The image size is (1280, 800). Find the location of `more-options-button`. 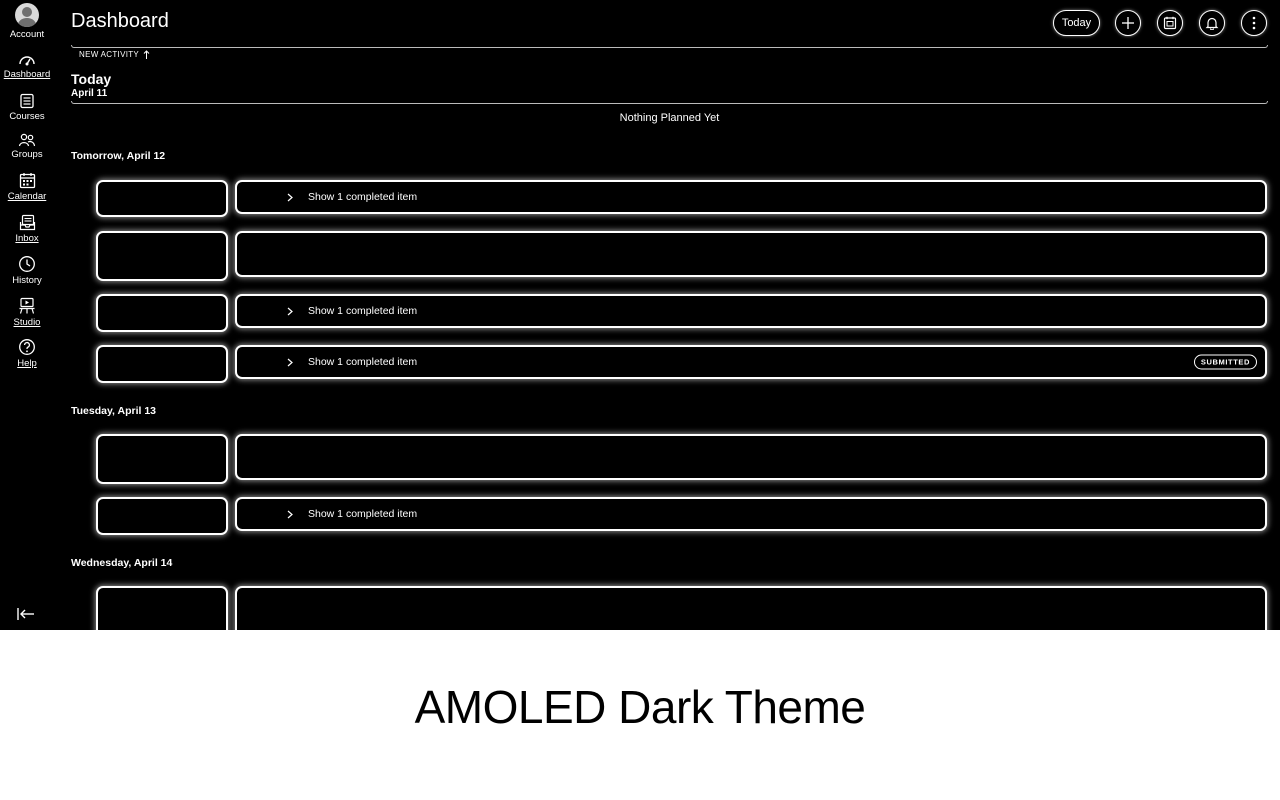

more-options-button is located at coordinates (1254, 23).